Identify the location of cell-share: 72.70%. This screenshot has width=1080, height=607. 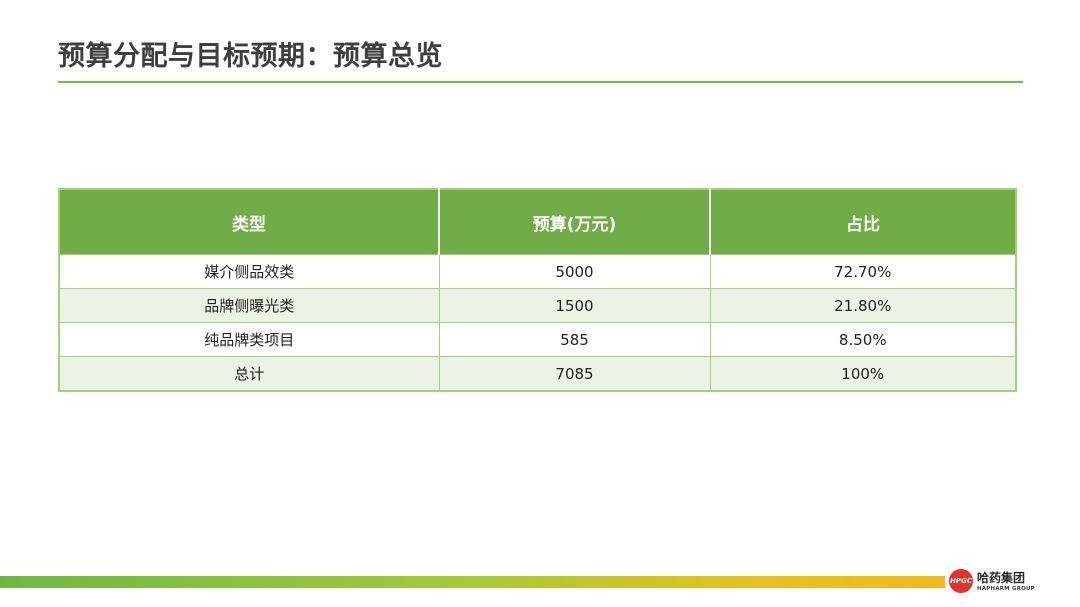
(863, 271).